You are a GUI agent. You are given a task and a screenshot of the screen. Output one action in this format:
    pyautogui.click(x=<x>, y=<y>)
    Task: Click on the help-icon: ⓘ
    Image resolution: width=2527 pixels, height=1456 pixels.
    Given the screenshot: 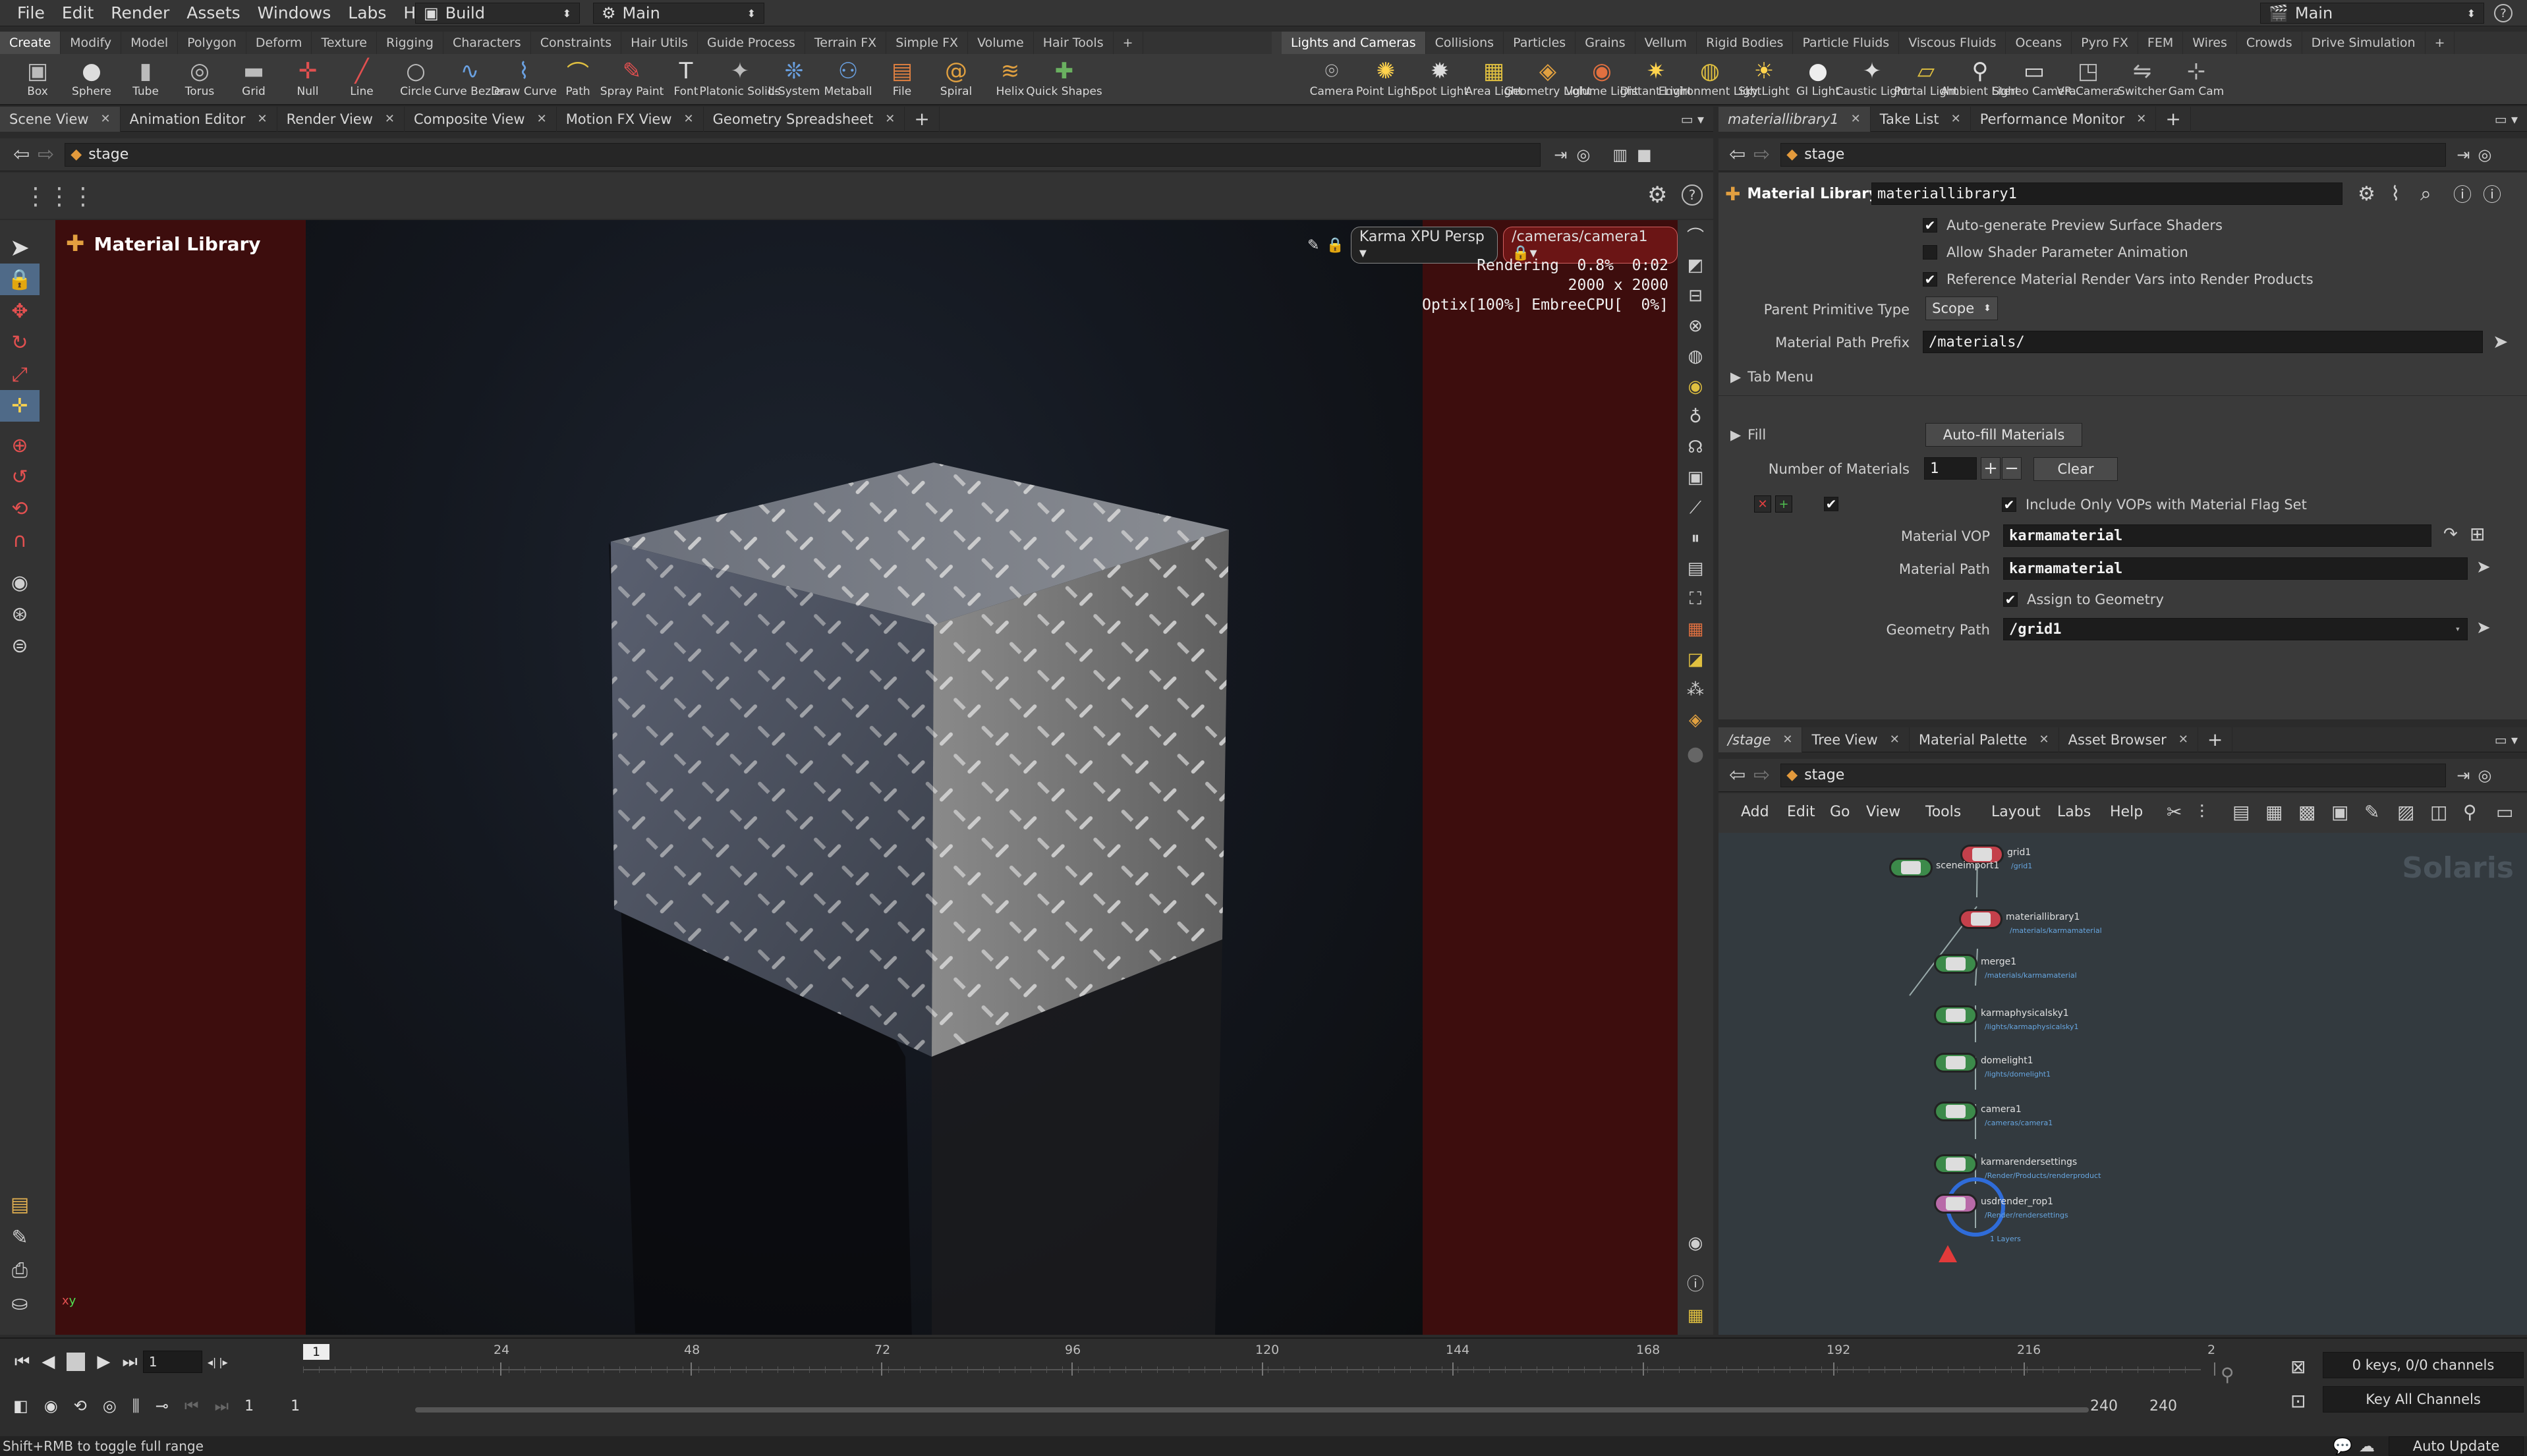 What is the action you would take?
    pyautogui.click(x=2492, y=194)
    